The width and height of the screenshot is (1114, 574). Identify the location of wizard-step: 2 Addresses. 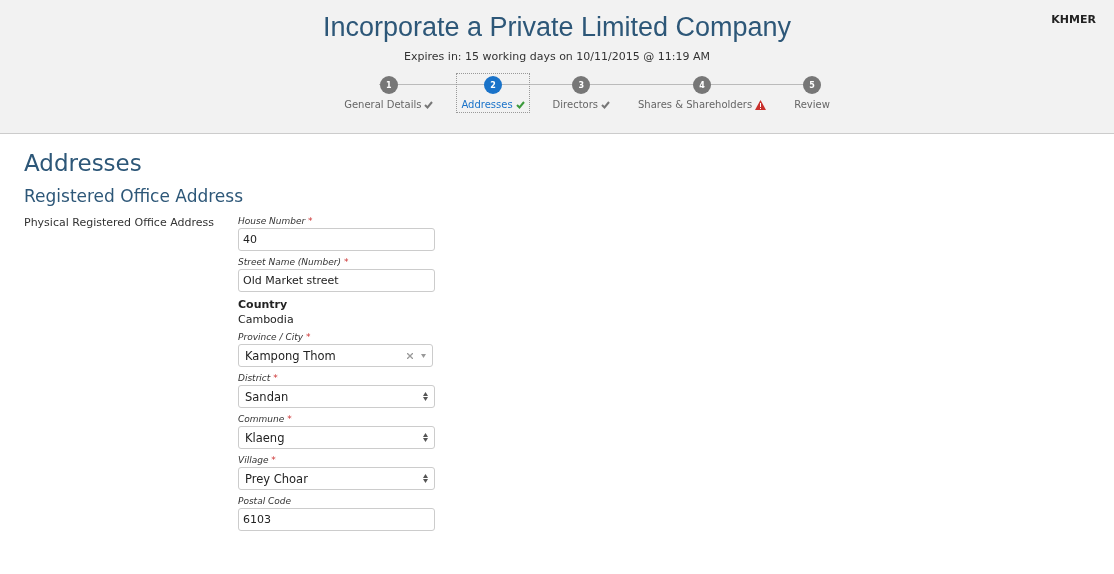
(493, 93).